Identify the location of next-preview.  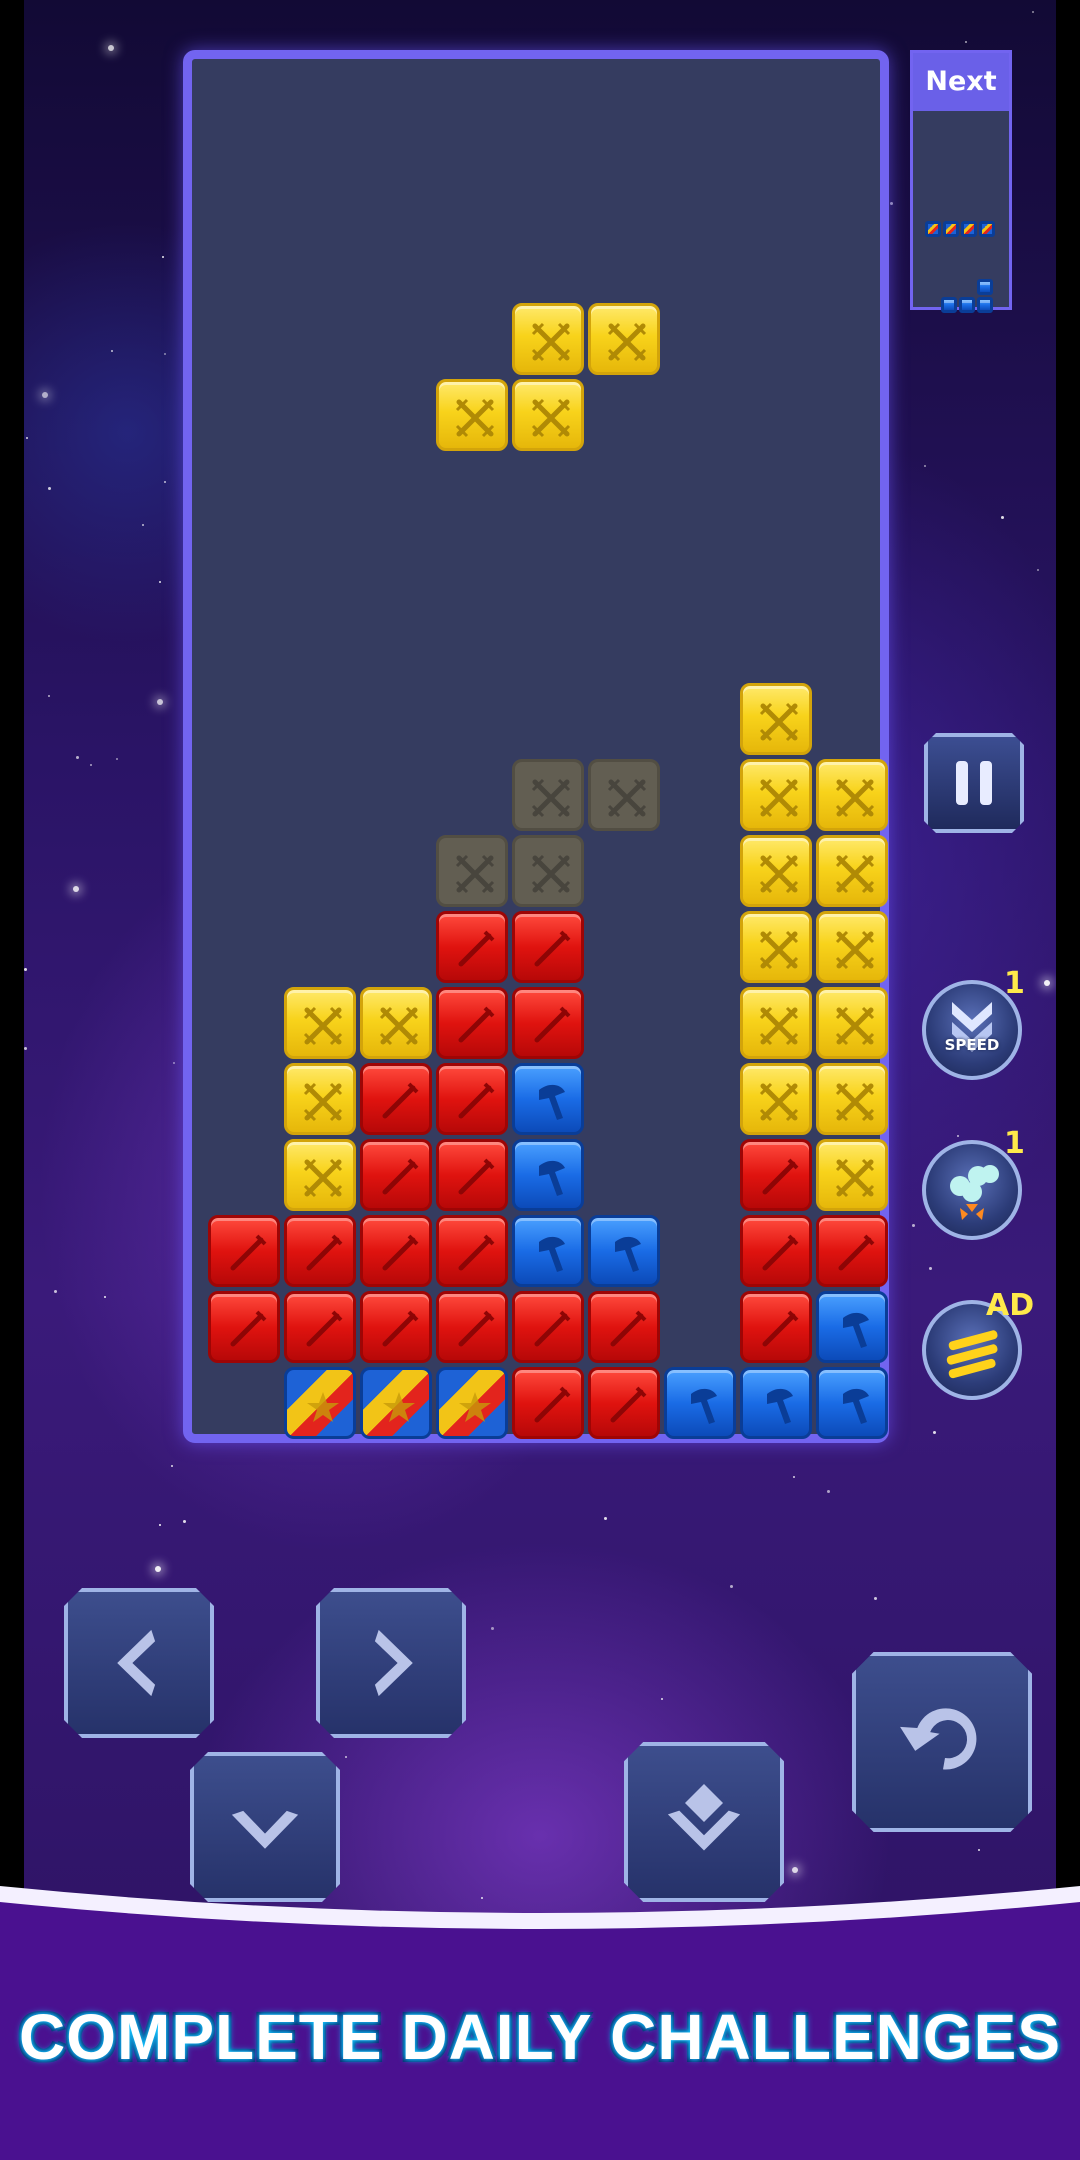
(961, 212).